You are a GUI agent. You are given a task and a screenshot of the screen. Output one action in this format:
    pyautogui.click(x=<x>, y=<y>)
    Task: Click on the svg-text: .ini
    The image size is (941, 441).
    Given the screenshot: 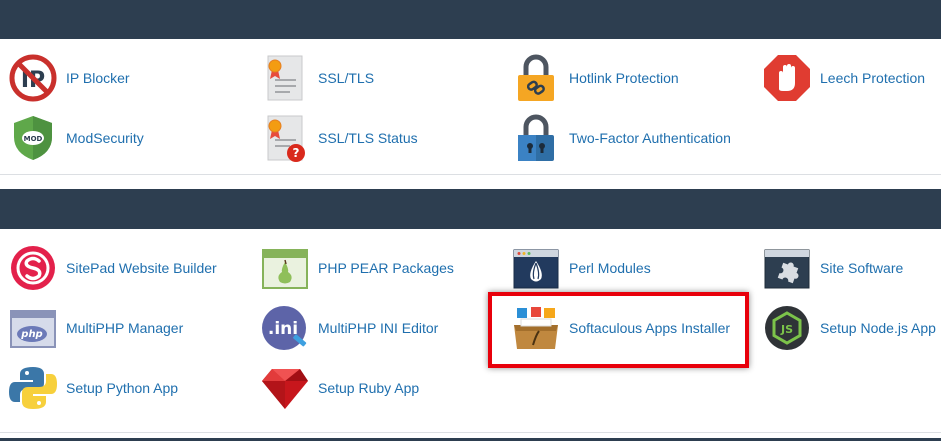 What is the action you would take?
    pyautogui.click(x=283, y=329)
    